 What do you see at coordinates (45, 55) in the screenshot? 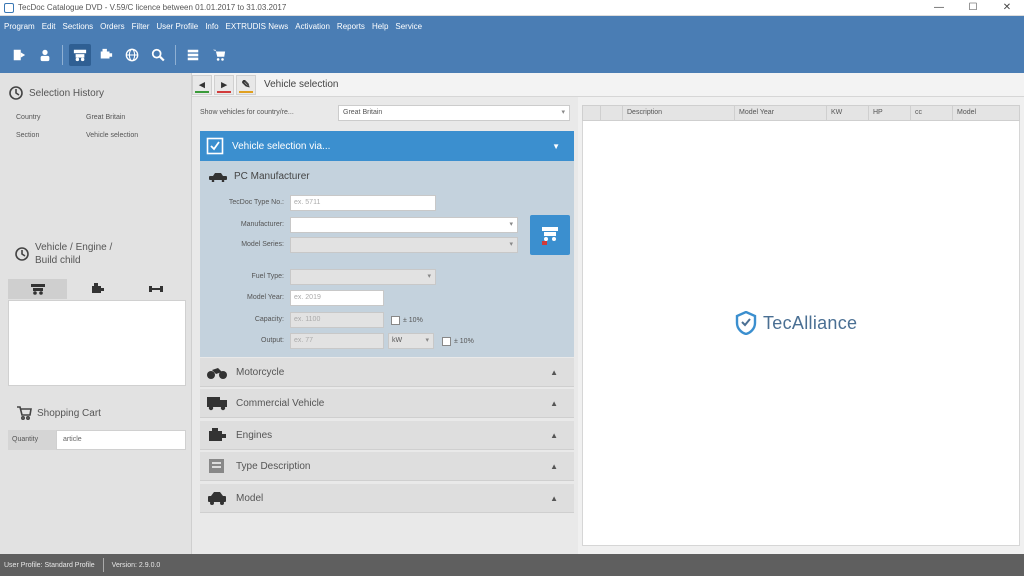
I see `user-button` at bounding box center [45, 55].